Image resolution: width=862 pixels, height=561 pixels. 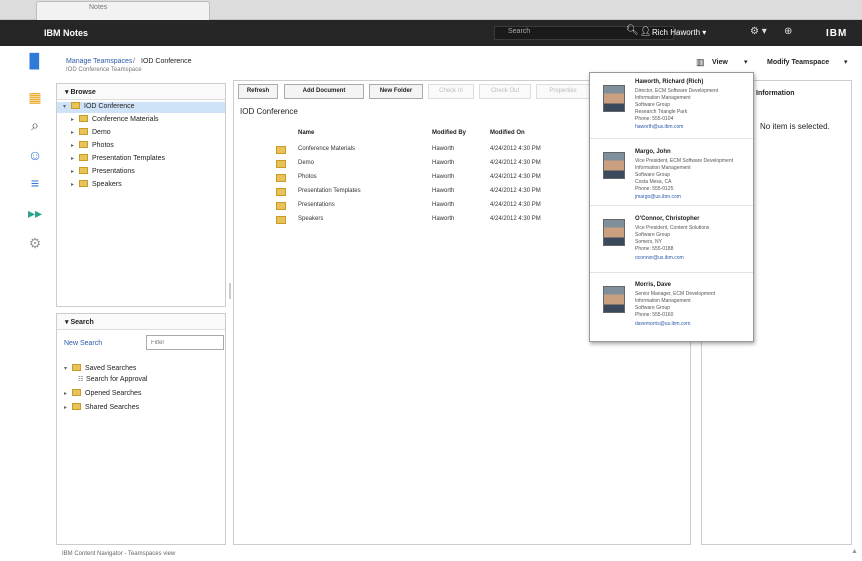 I want to click on tree-item-root: ▾ IOD Conference, so click(x=141, y=107).